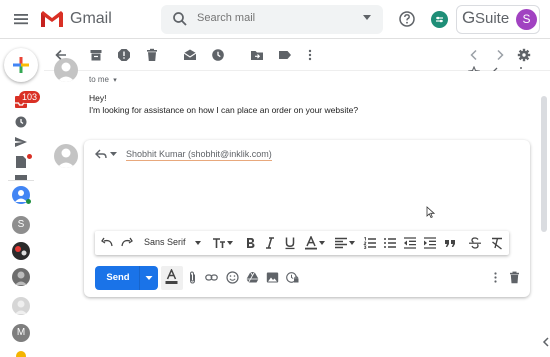  I want to click on rail-overflow-item, so click(21, 353).